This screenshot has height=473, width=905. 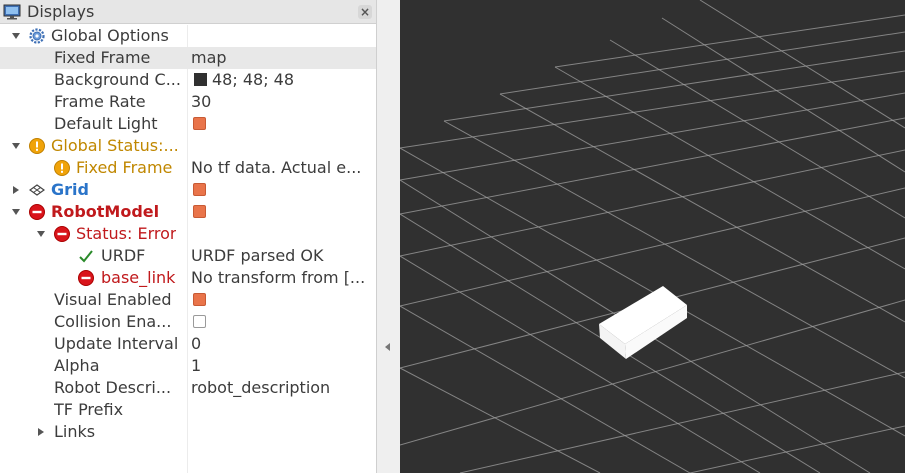 What do you see at coordinates (199, 321) in the screenshot?
I see `collision-enabled-checkbox` at bounding box center [199, 321].